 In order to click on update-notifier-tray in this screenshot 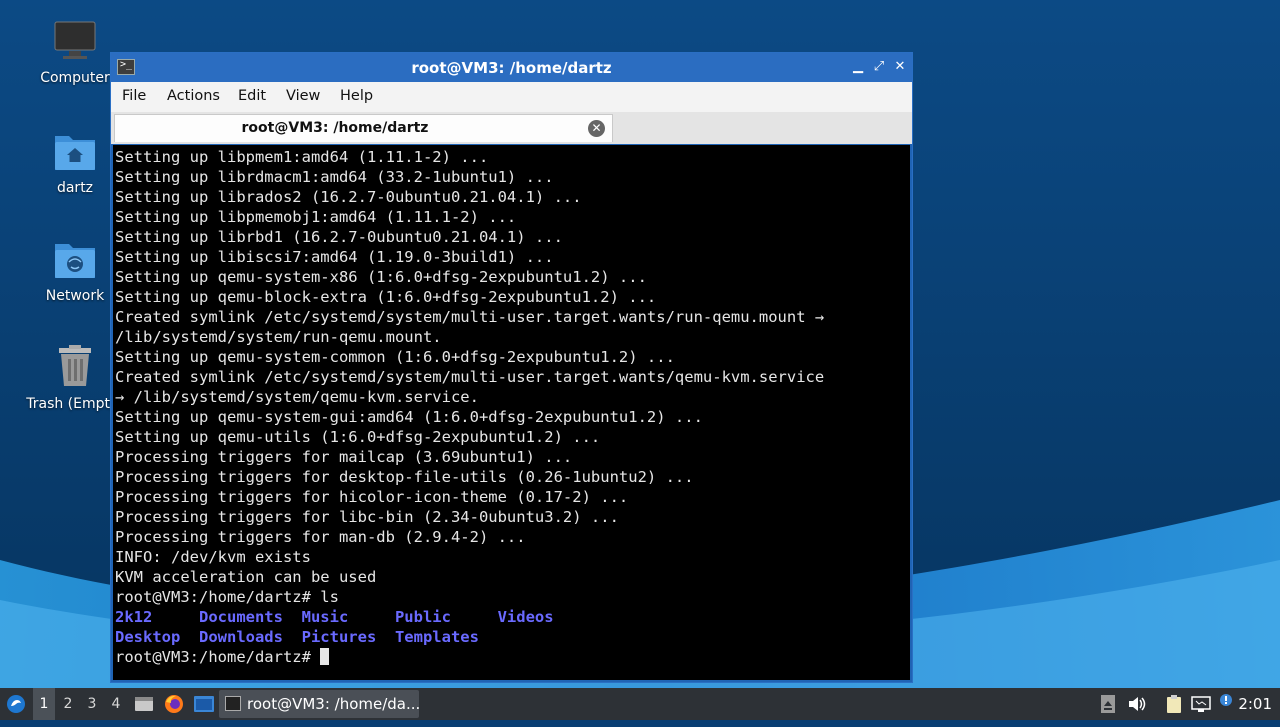, I will do `click(1226, 704)`.